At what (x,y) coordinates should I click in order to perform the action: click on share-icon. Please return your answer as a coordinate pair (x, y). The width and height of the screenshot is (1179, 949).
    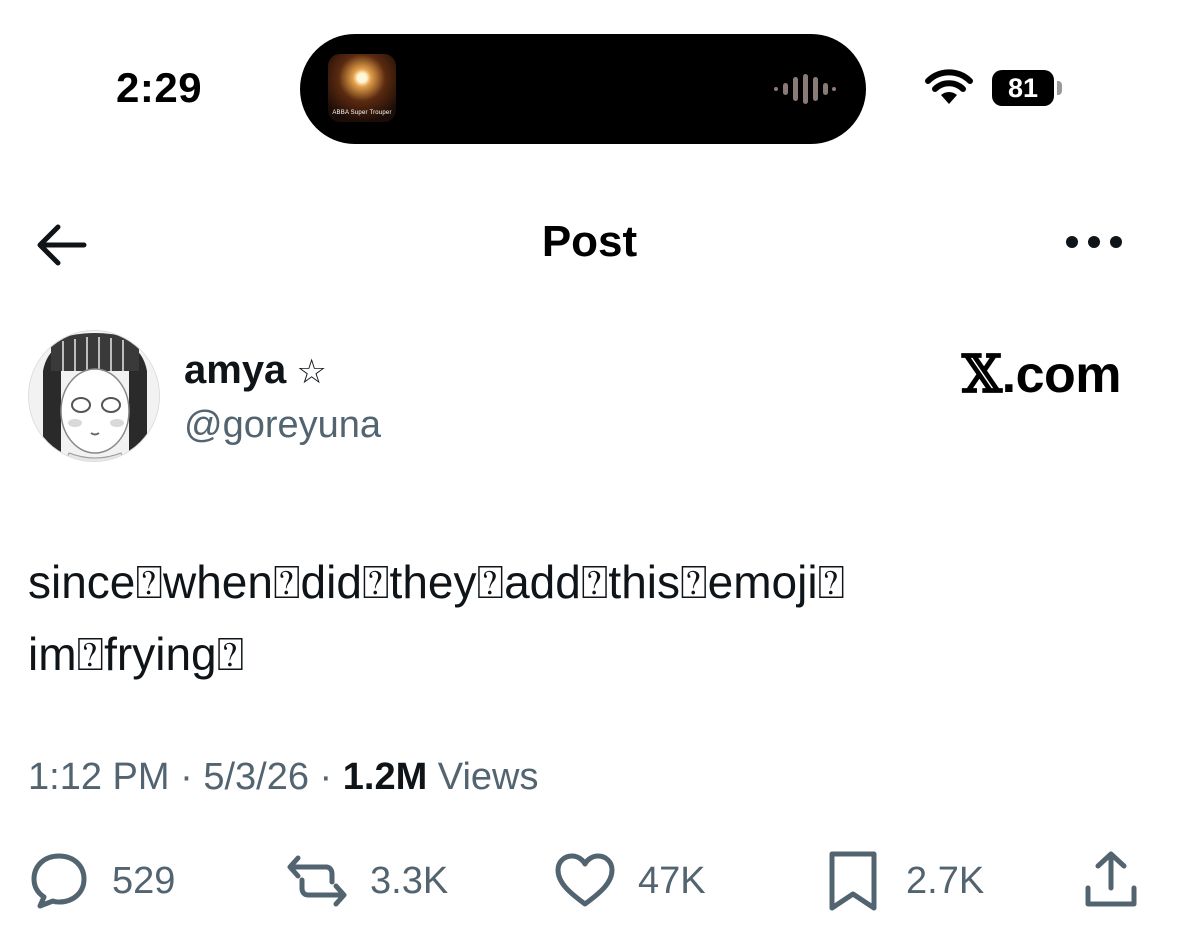
    Looking at the image, I should click on (1111, 879).